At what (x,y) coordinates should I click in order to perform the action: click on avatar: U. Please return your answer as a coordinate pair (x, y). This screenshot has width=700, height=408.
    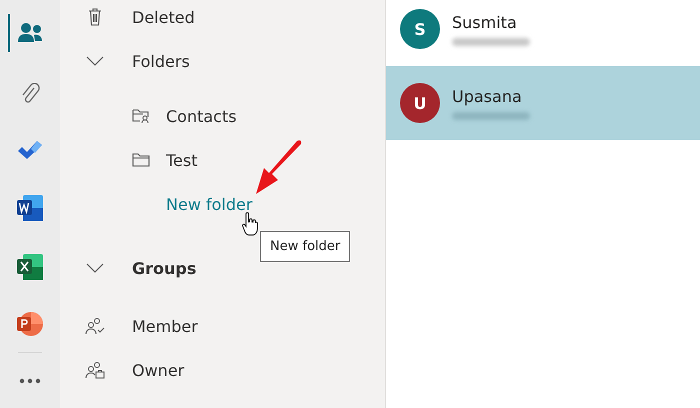
    Looking at the image, I should click on (420, 103).